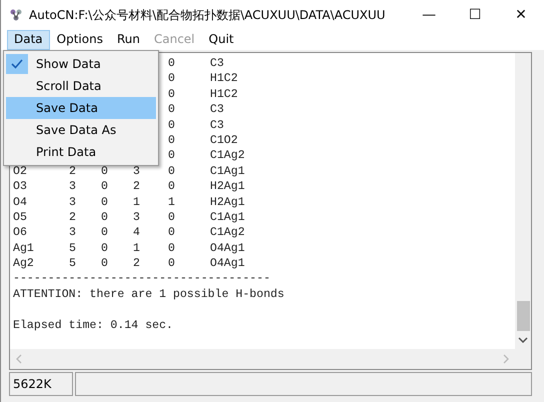 The image size is (544, 402). What do you see at coordinates (81, 130) in the screenshot?
I see `menu-item: Save Data As` at bounding box center [81, 130].